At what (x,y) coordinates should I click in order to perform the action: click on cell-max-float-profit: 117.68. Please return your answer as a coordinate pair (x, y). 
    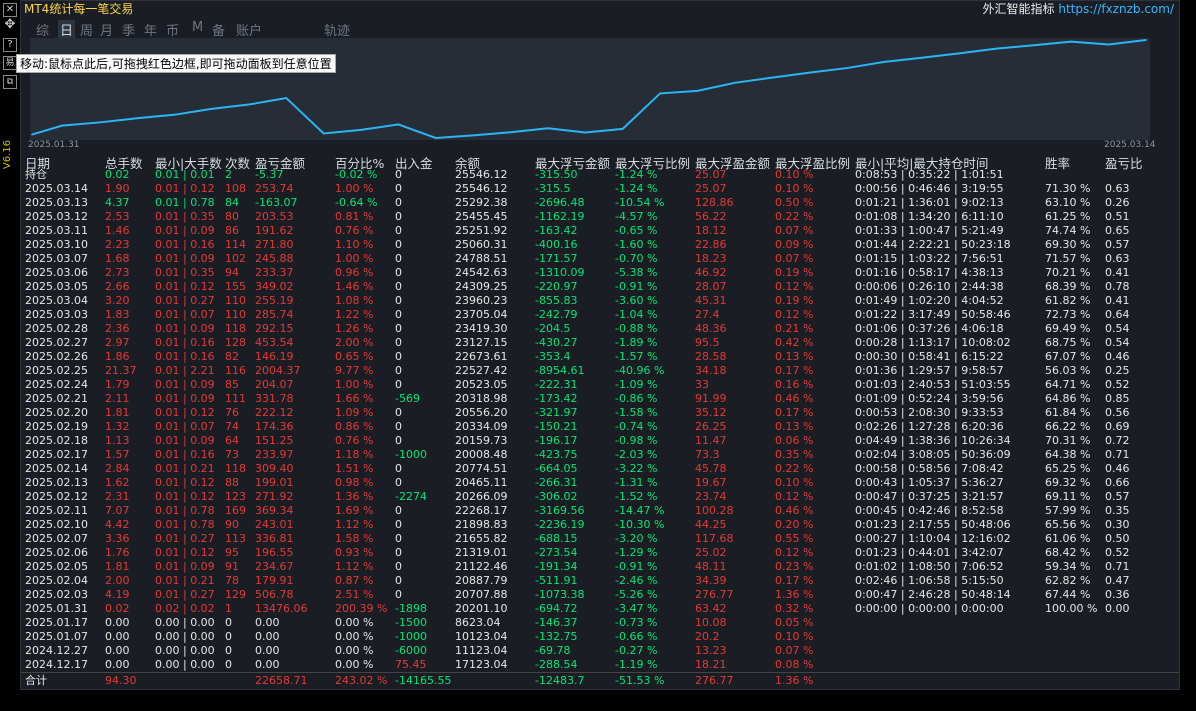
    Looking at the image, I should click on (714, 538).